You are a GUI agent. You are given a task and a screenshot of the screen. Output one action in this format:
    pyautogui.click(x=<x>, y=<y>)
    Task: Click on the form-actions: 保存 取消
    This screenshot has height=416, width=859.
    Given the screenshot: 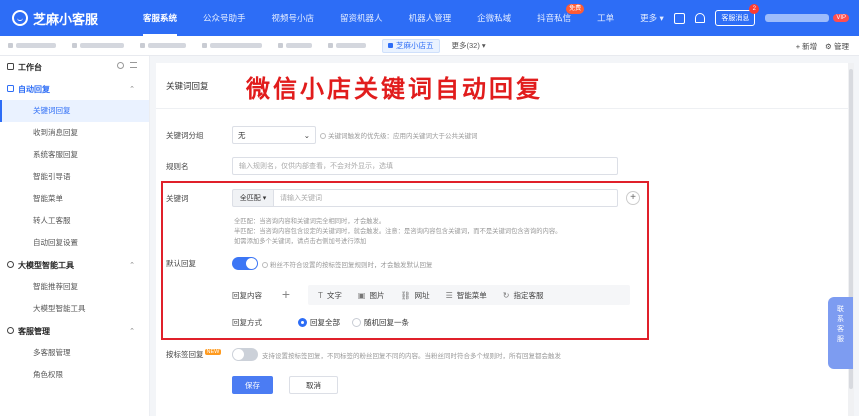 What is the action you would take?
    pyautogui.click(x=285, y=385)
    